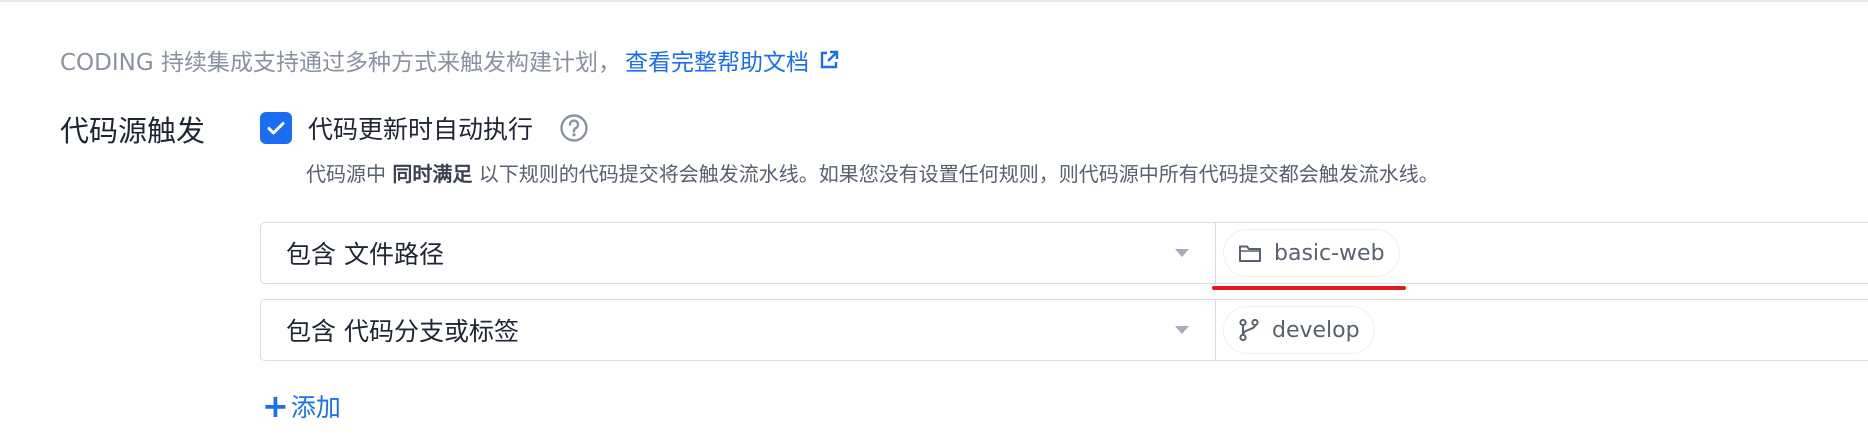  What do you see at coordinates (1249, 330) in the screenshot?
I see `branch-icon` at bounding box center [1249, 330].